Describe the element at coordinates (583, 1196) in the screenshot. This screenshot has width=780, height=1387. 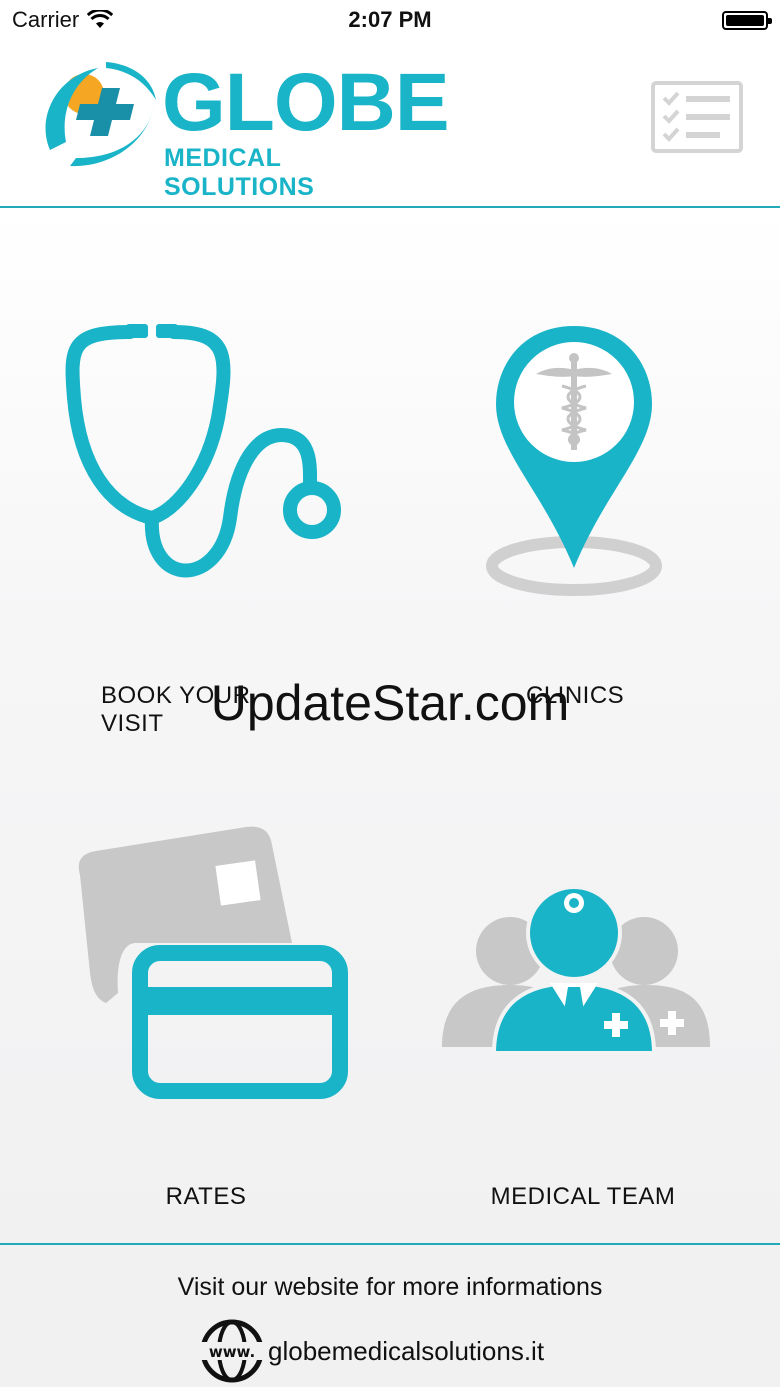
I see `tile-label-medical-team: MEDICAL TEAM` at that location.